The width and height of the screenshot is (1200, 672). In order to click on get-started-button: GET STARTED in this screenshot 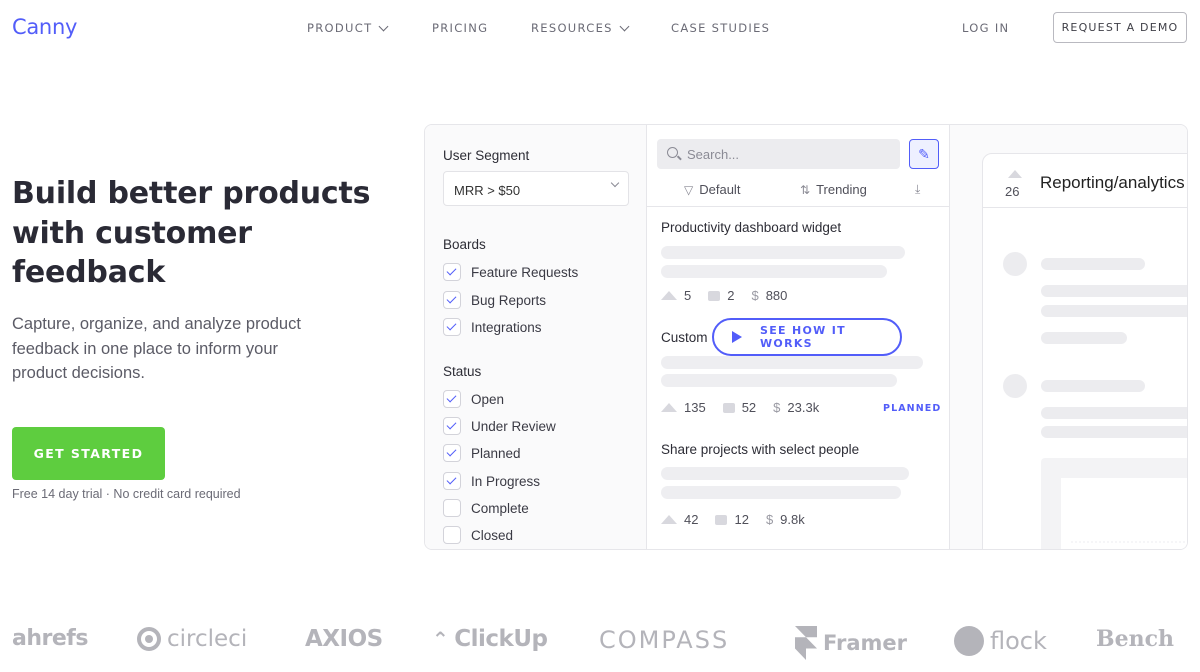, I will do `click(88, 453)`.